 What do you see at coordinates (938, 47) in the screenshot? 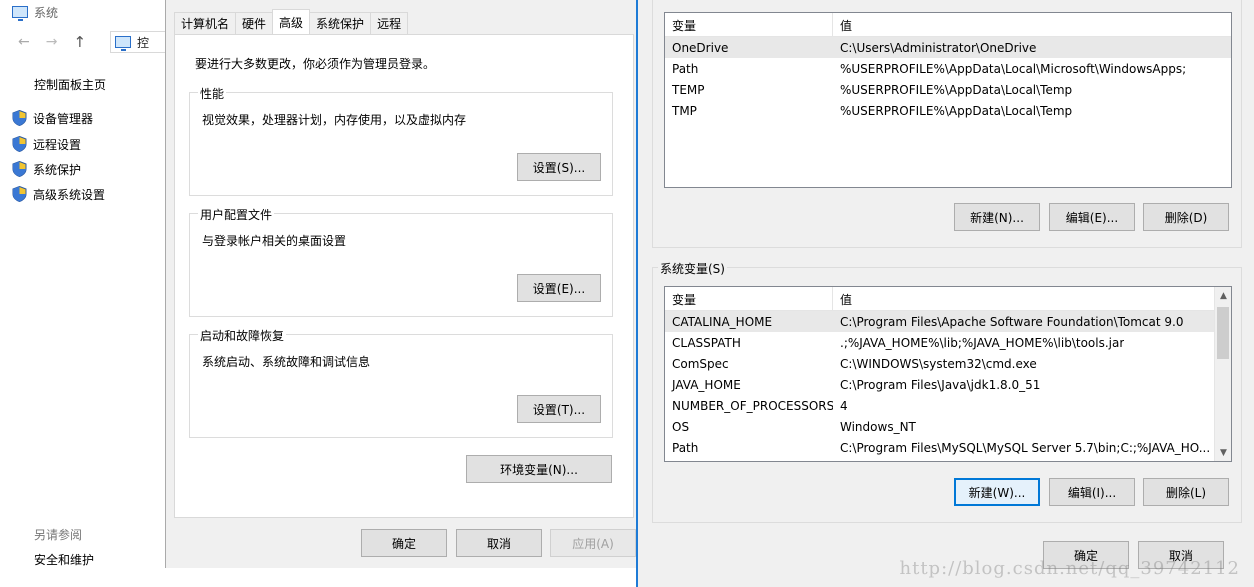
I see `variable-value: C:\Users\Administrator\OneDrive` at bounding box center [938, 47].